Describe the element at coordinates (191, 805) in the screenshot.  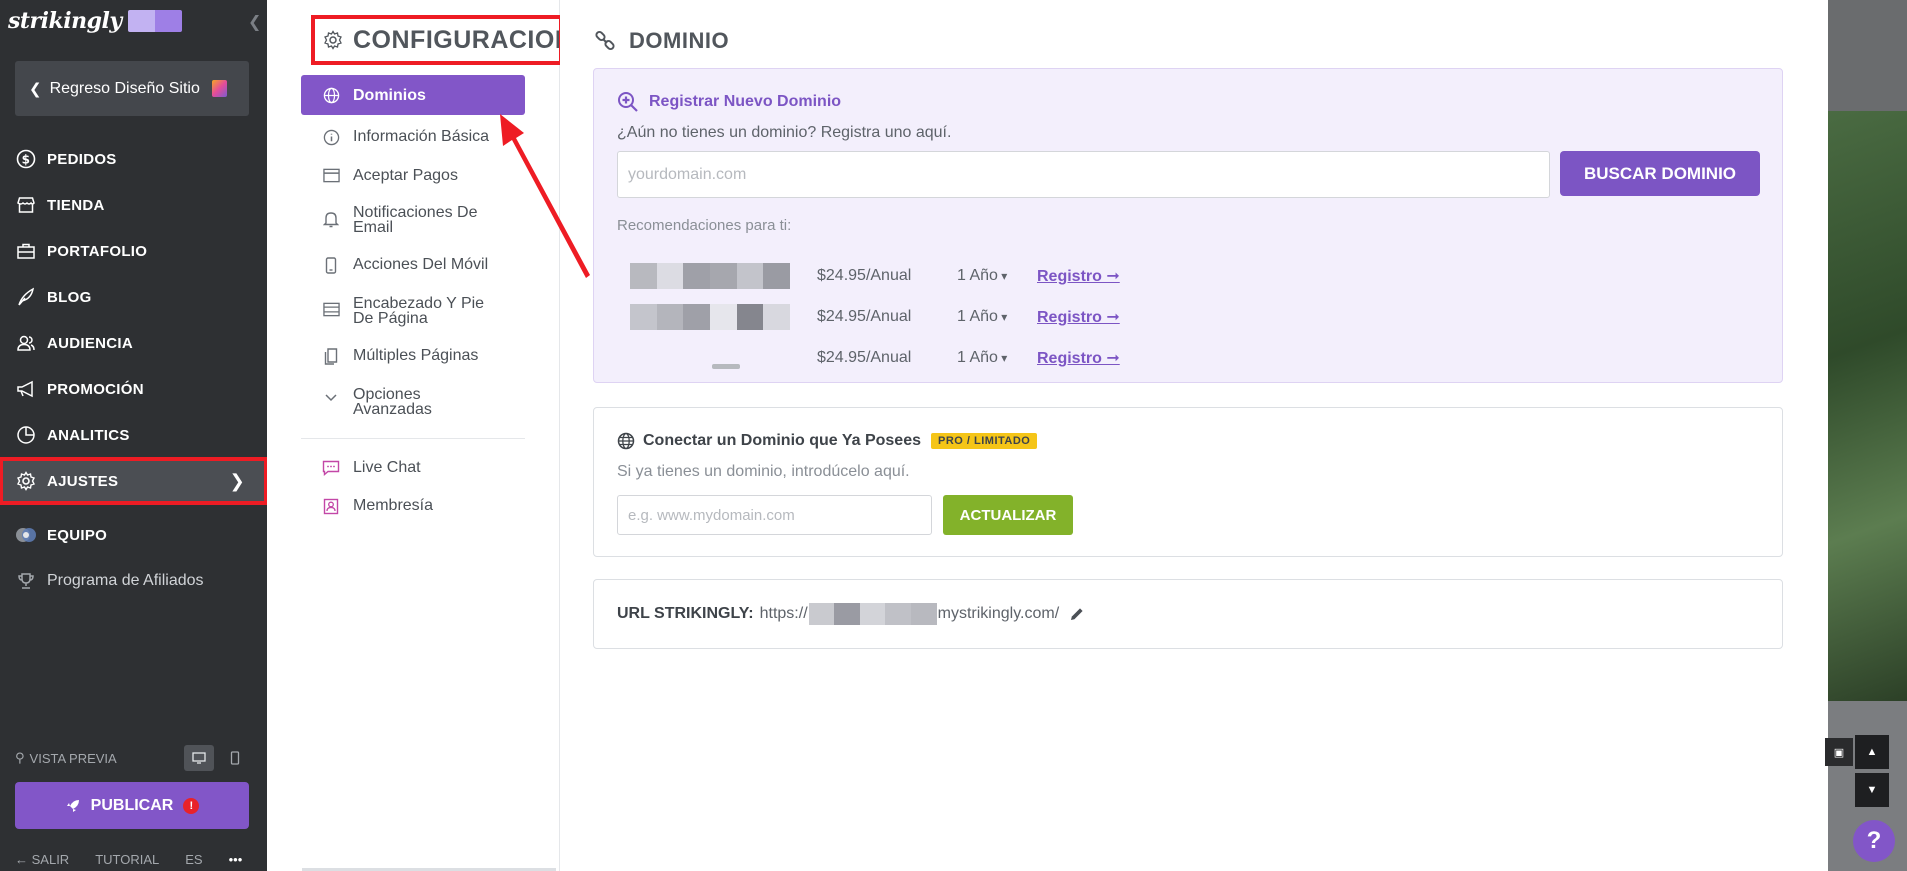
I see `alert-icon: !` at that location.